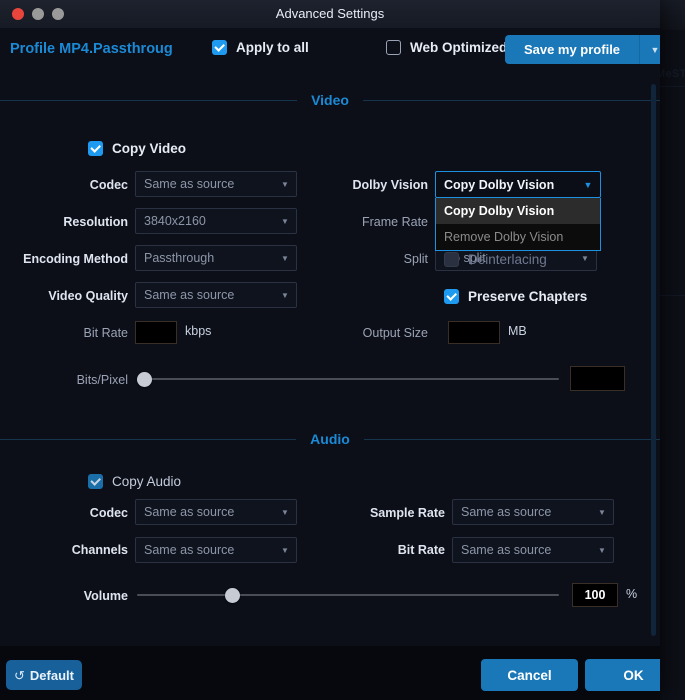 The image size is (685, 700). Describe the element at coordinates (95, 222) in the screenshot. I see `video-resolution-label: Resolution` at that location.